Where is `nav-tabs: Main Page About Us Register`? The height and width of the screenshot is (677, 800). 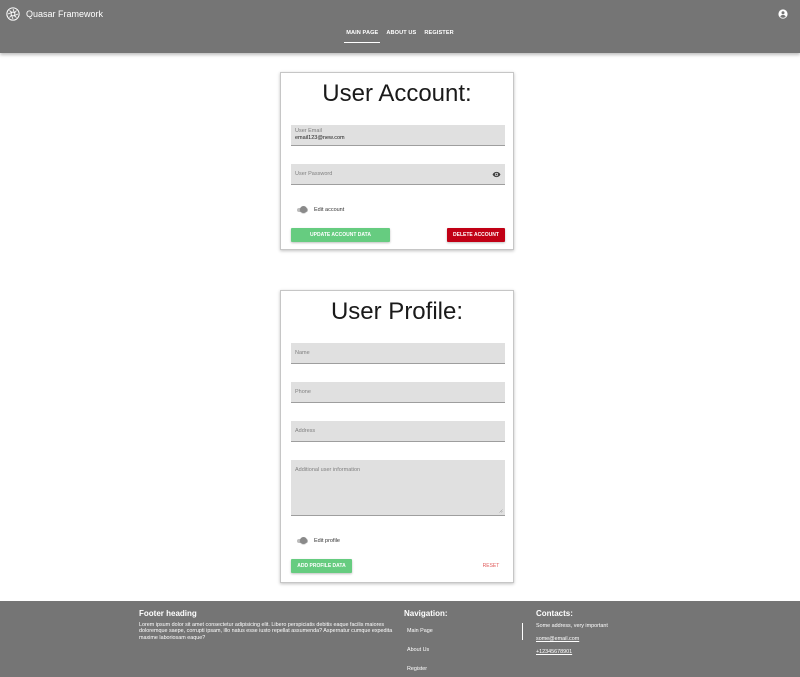 nav-tabs: Main Page About Us Register is located at coordinates (400, 38).